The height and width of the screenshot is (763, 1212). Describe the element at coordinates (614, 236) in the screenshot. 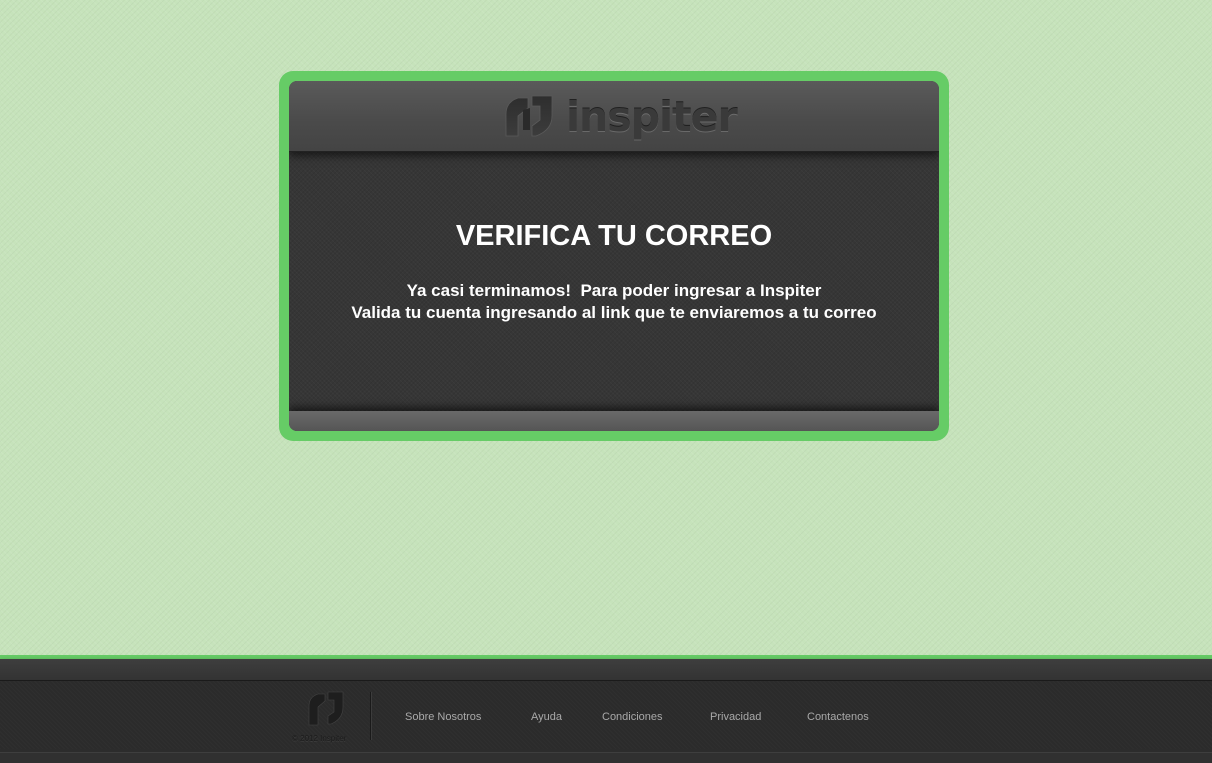

I see `page-title: VERIFICA TU CORREO` at that location.